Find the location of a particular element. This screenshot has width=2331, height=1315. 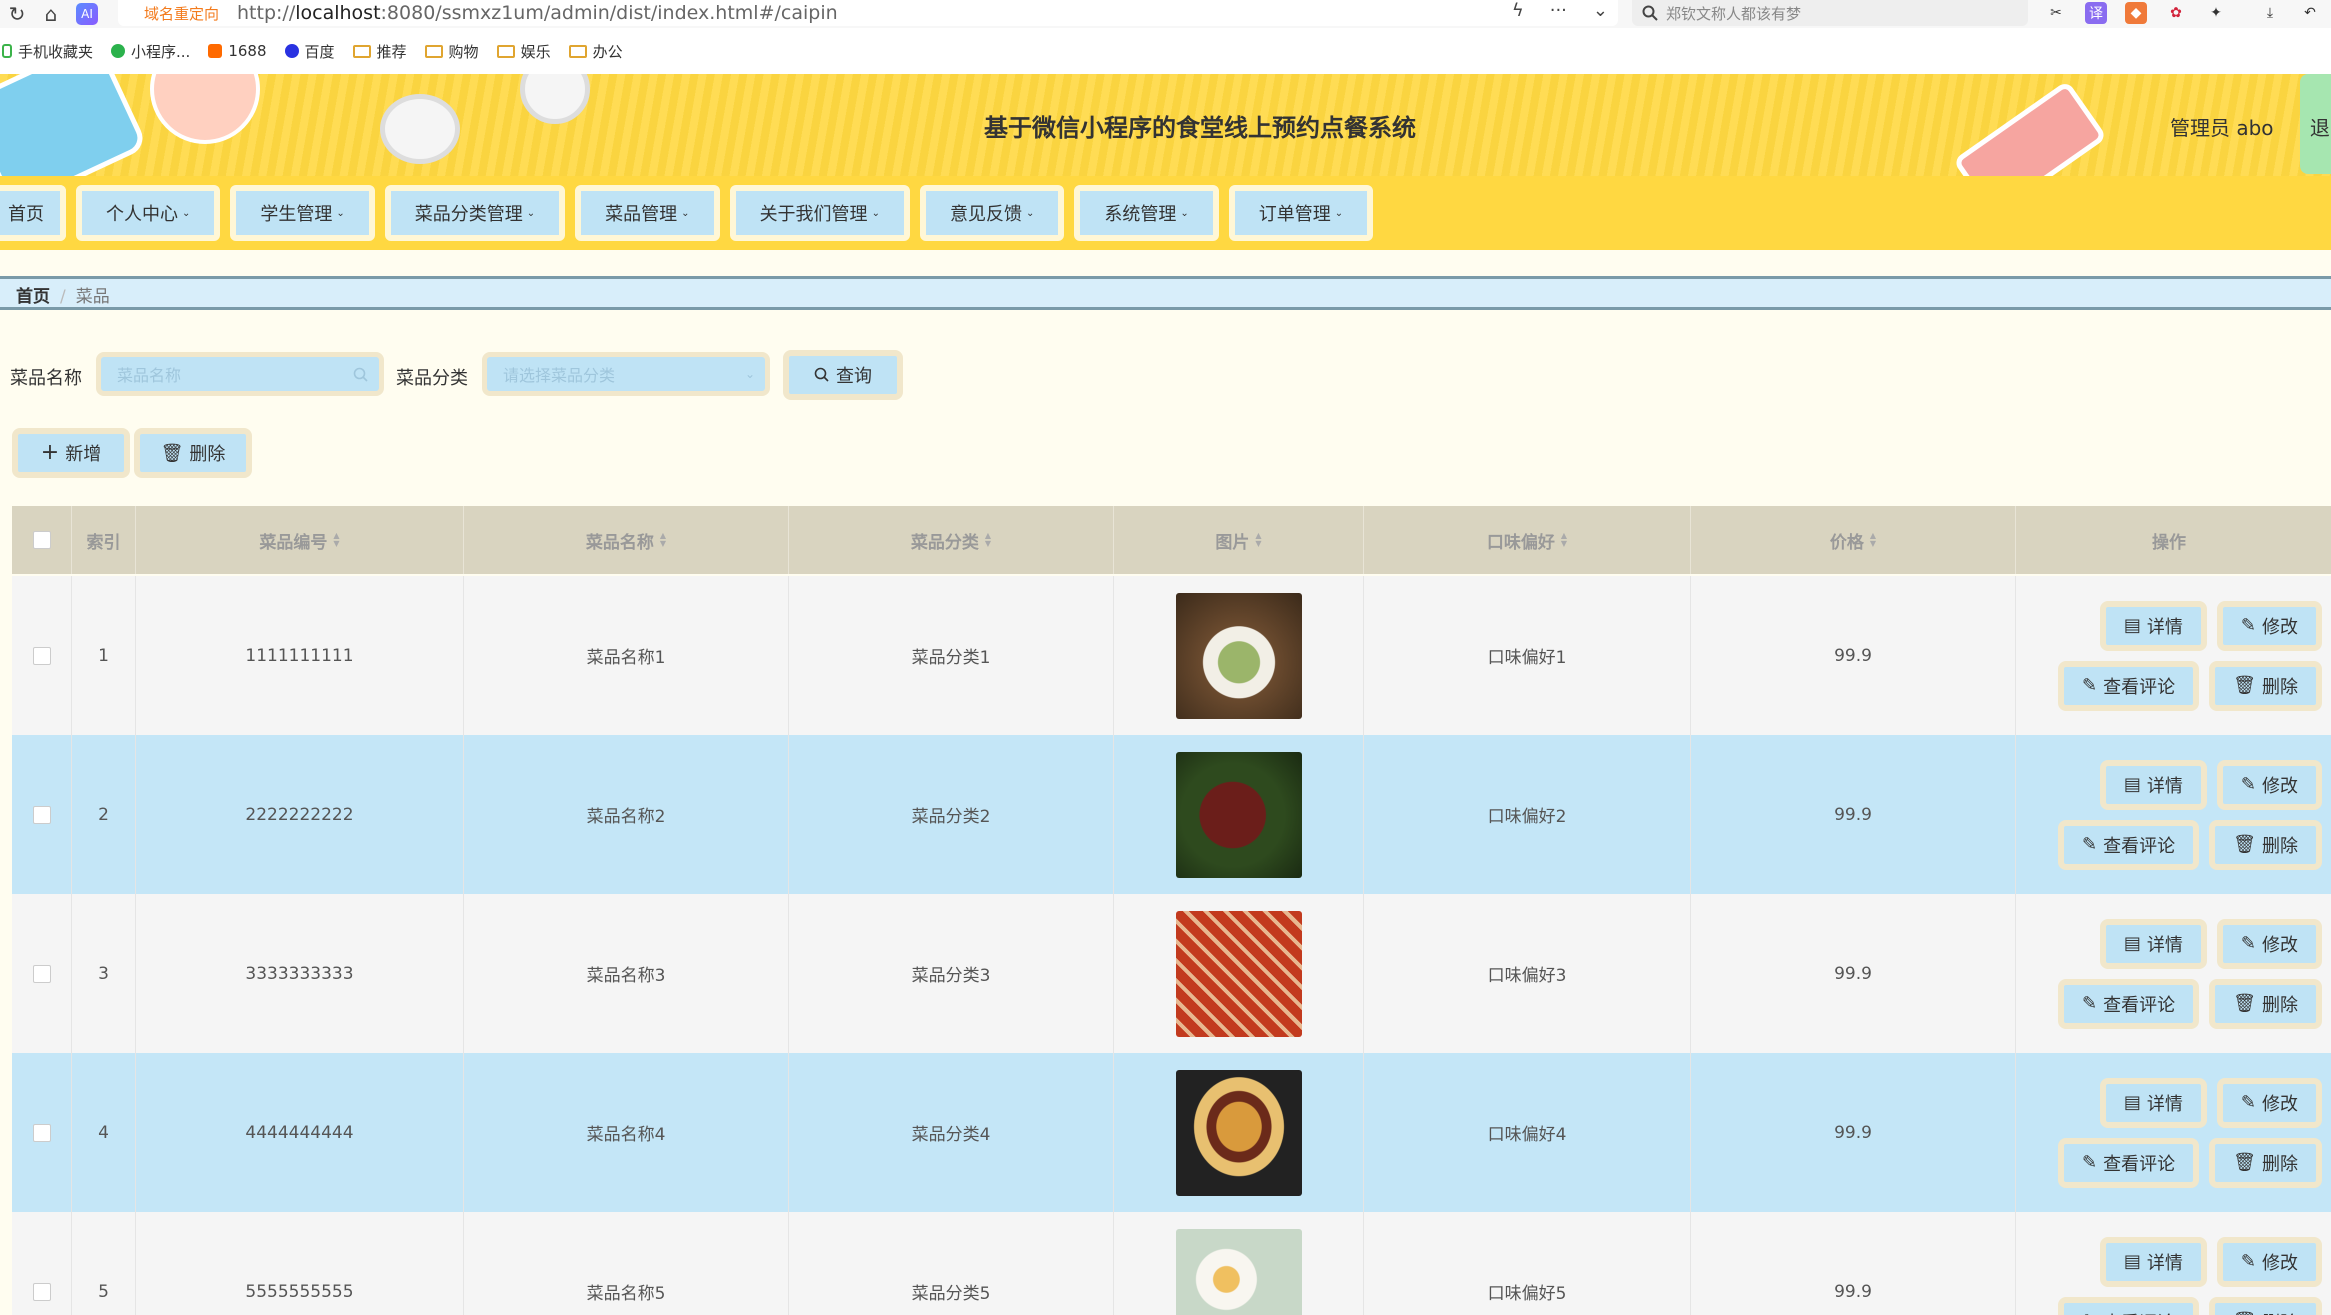

more-icon: ··· is located at coordinates (1558, 10).